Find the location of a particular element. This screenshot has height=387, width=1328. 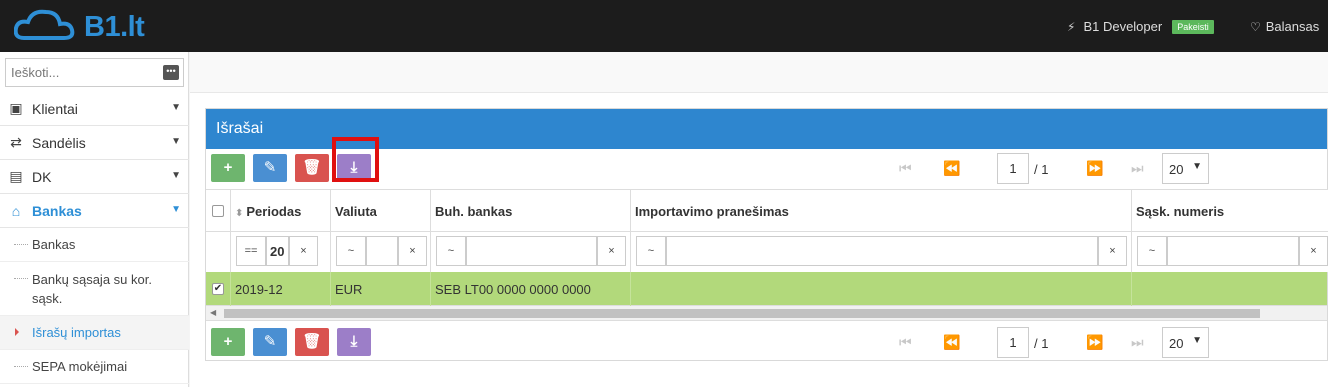

import-button: ⤓ is located at coordinates (354, 342).